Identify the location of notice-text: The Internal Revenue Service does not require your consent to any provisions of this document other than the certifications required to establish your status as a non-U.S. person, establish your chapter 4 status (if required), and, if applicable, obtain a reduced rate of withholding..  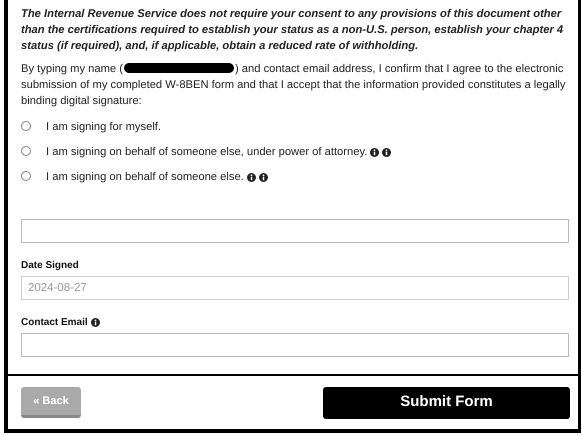
(292, 30).